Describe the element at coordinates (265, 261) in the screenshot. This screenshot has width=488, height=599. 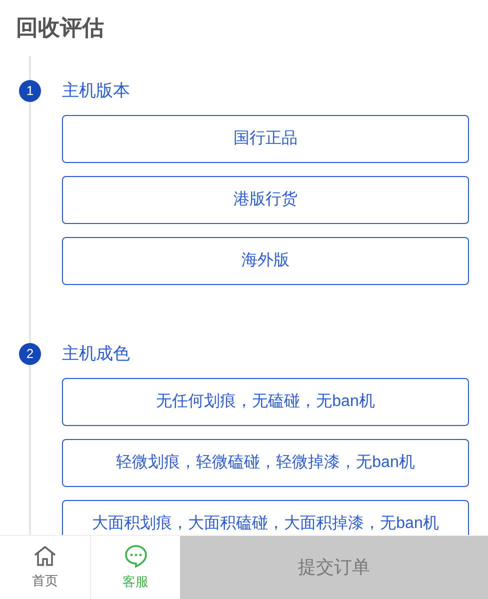
I see `option-button: 海外版` at that location.